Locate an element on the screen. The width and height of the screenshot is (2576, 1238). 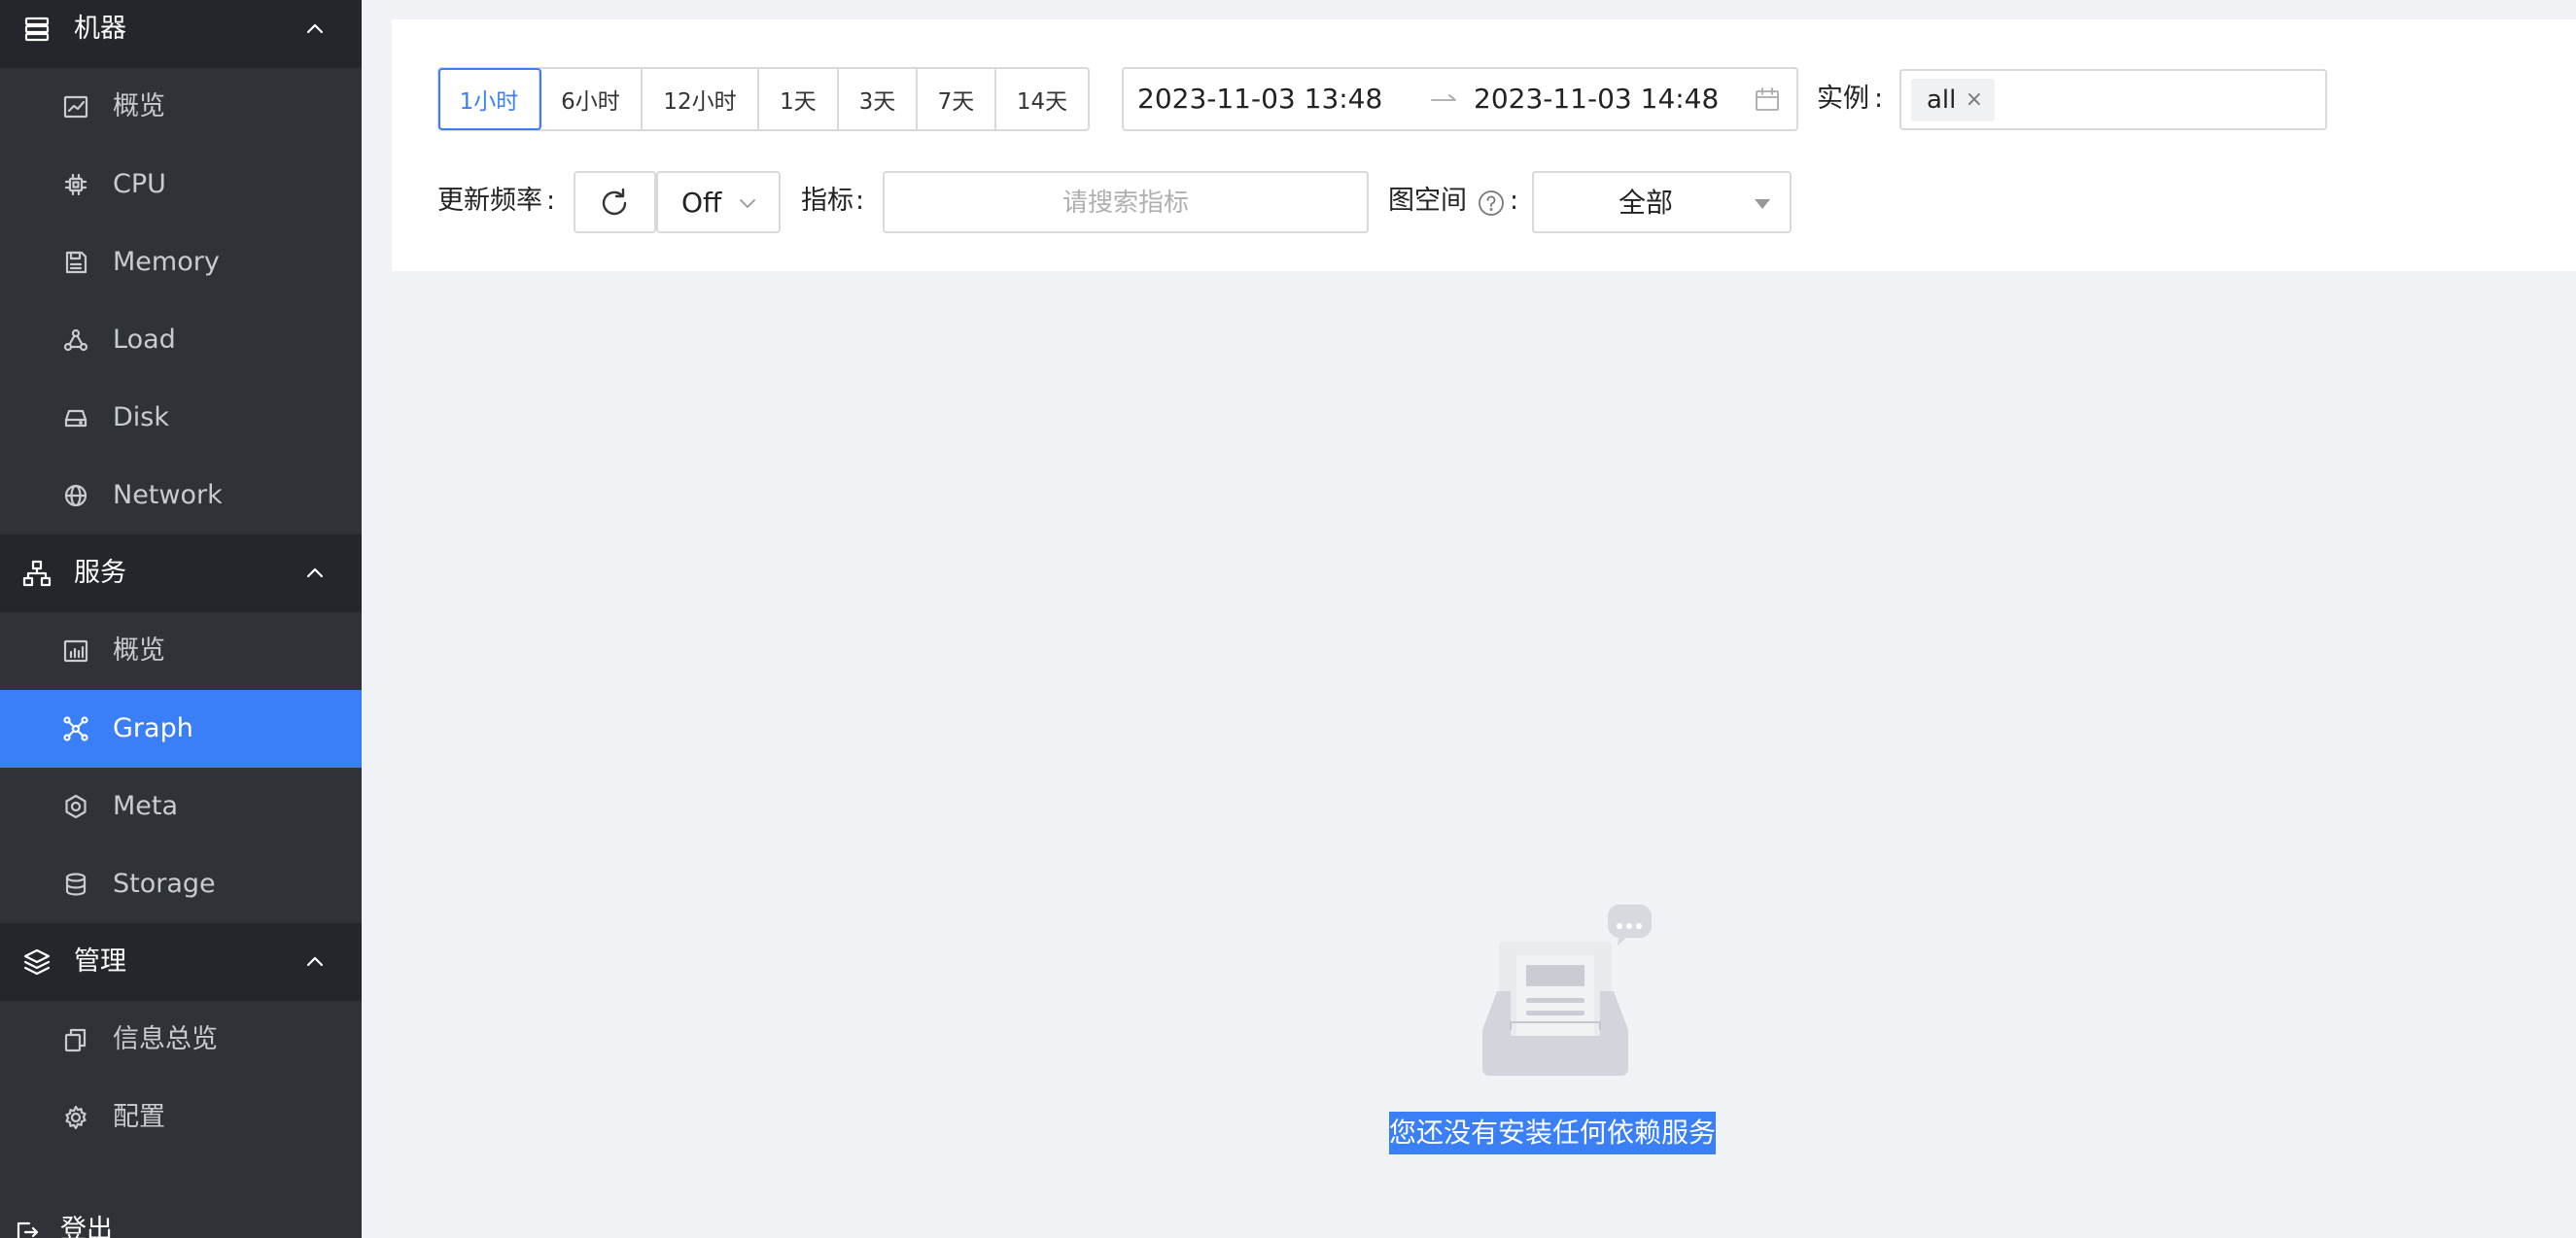
refresh-icon is located at coordinates (614, 202).